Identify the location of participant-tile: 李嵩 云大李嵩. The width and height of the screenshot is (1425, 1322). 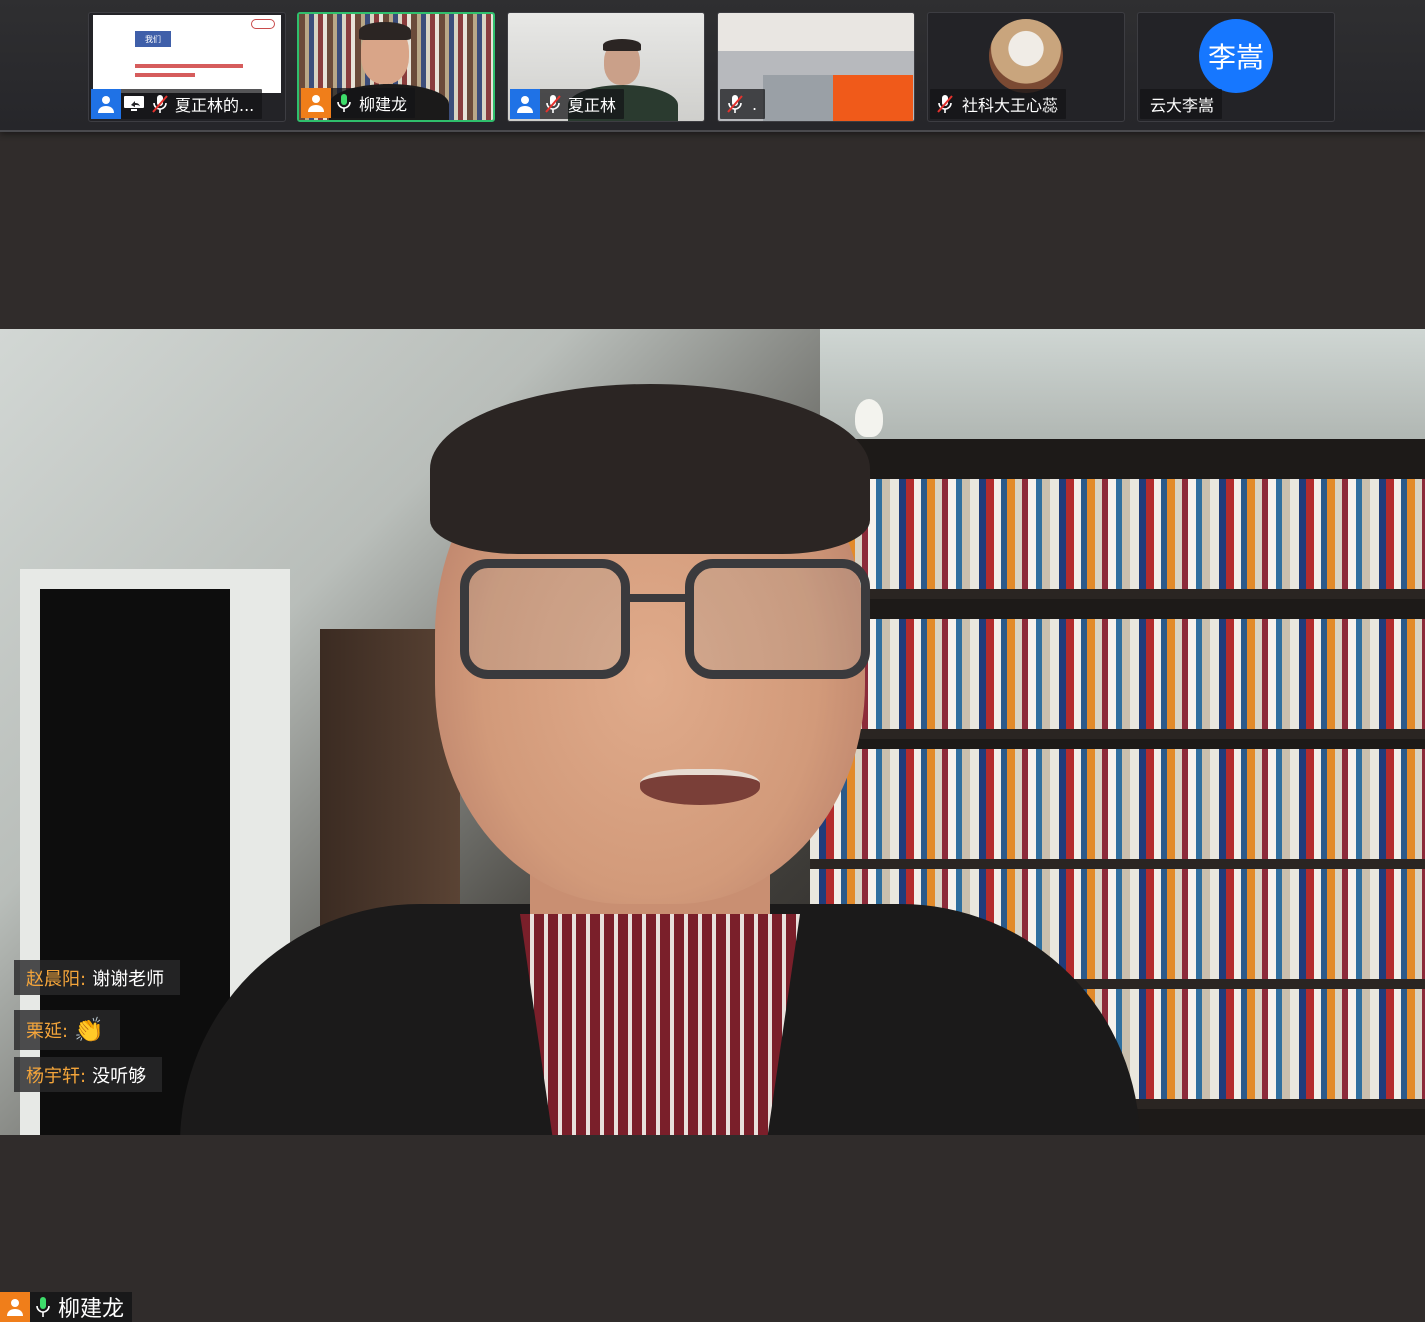
(1236, 67).